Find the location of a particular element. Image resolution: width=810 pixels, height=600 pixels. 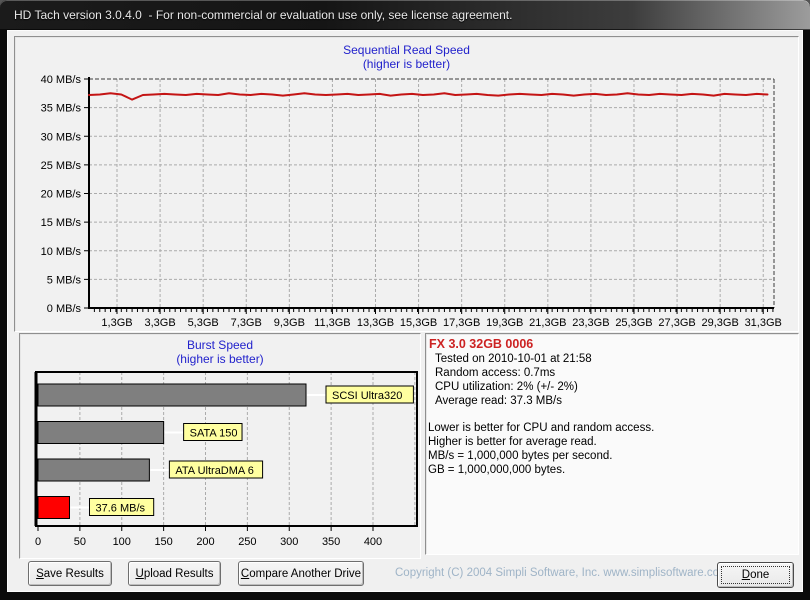

x-tick-label: 1,3GB is located at coordinates (116, 323).